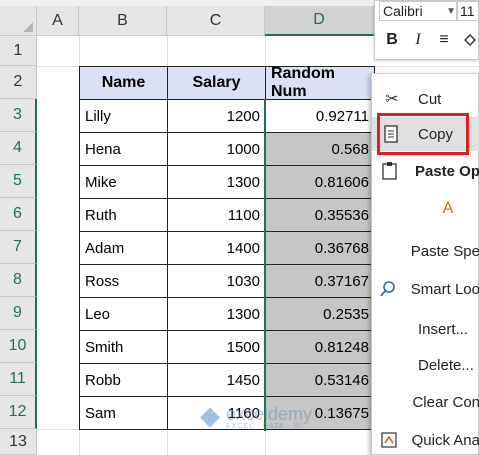 Image resolution: width=479 pixels, height=455 pixels. What do you see at coordinates (18, 379) in the screenshot?
I see `row-header-11: 11` at bounding box center [18, 379].